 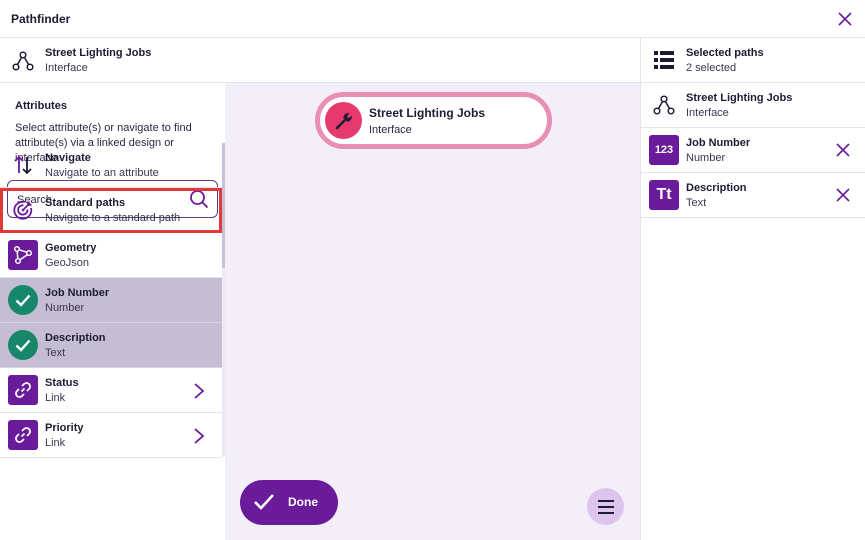 I want to click on context-name: Street Lighting Jobs, so click(x=98, y=53).